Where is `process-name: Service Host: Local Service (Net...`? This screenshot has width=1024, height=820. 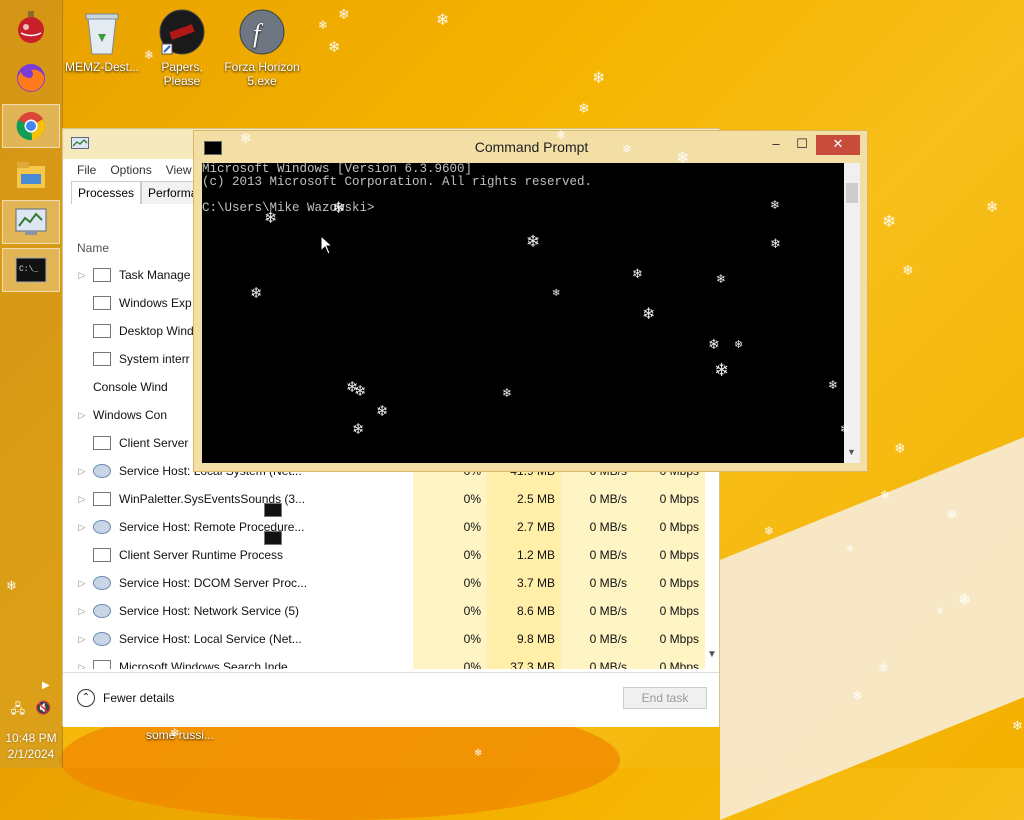
process-name: Service Host: Local Service (Net... is located at coordinates (210, 639).